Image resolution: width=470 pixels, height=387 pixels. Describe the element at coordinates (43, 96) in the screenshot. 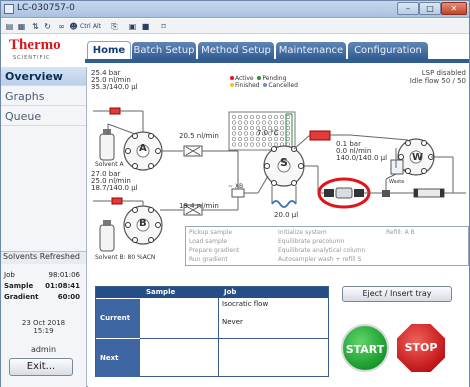

I see `sidebar-item-graphs: Graphs` at that location.